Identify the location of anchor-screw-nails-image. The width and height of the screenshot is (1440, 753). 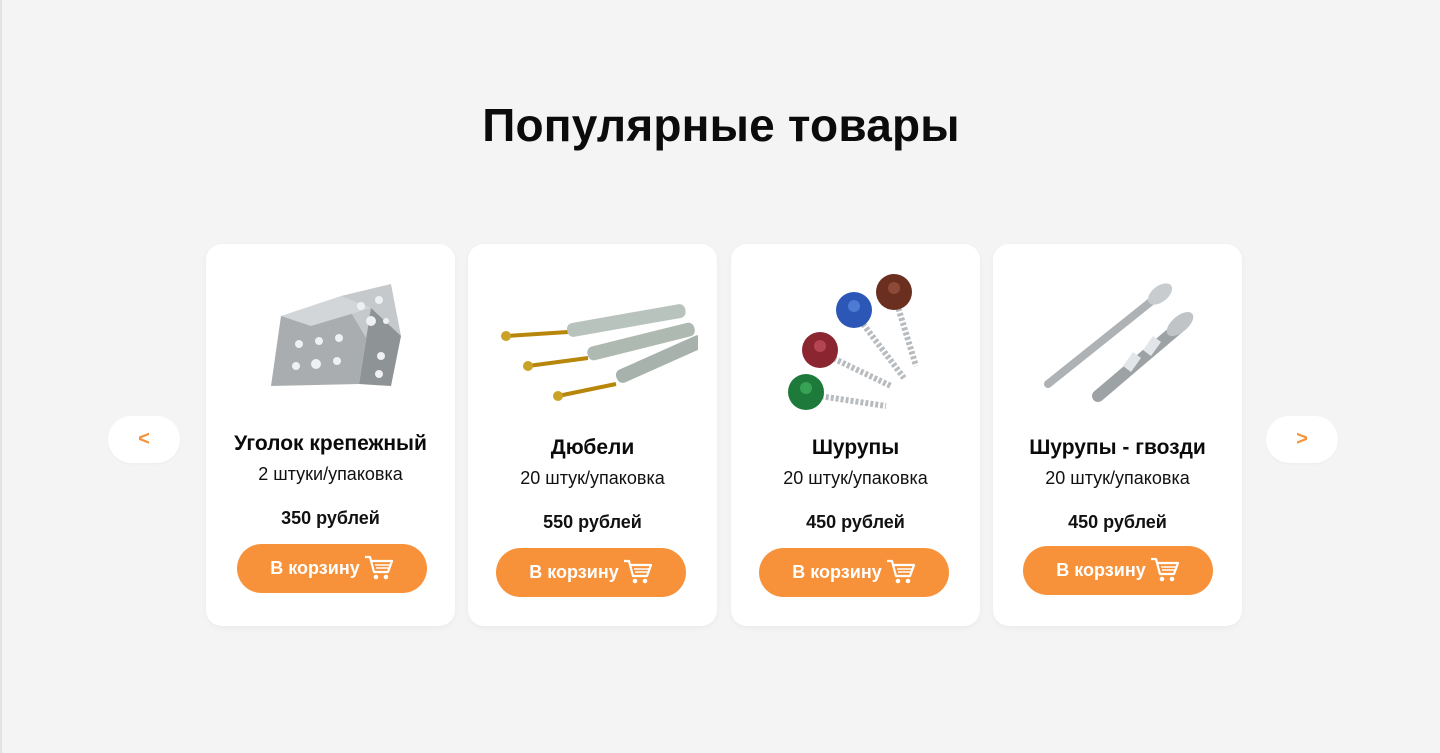
(1117, 346).